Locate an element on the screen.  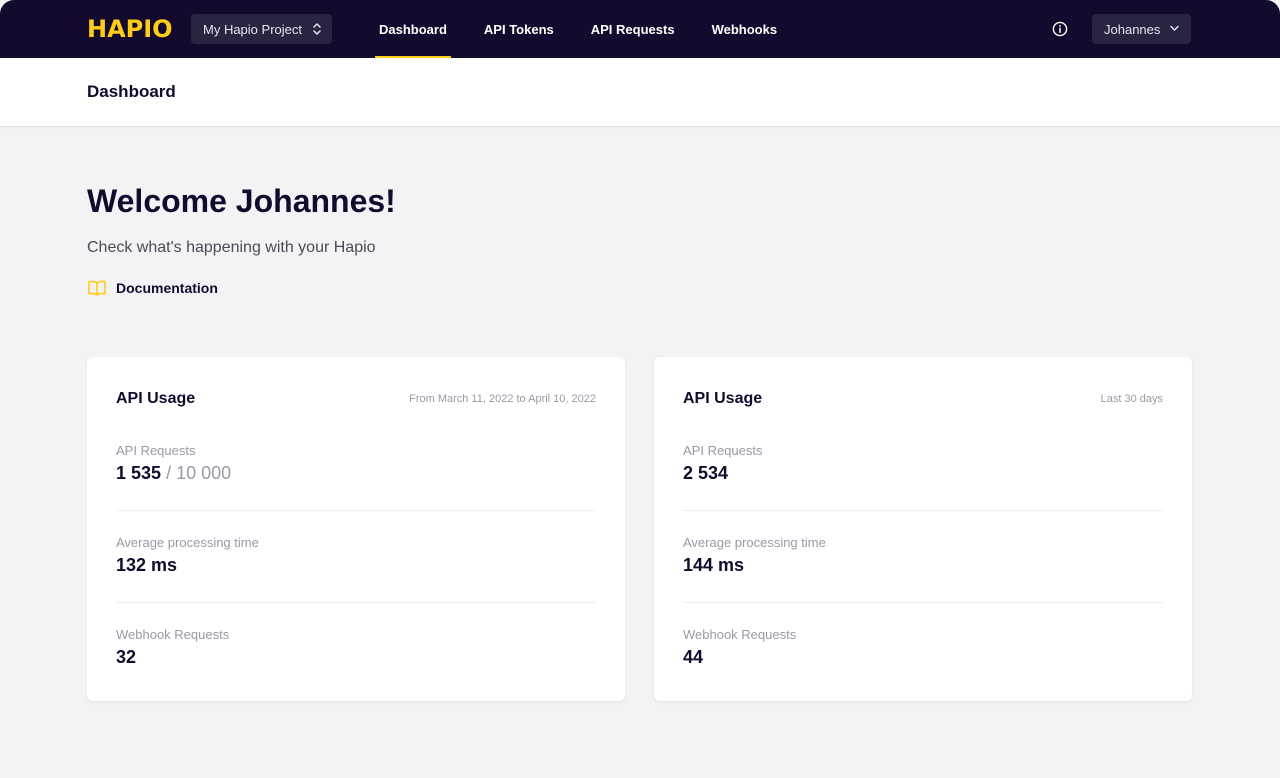
nav-dashboard-label: Dashboard is located at coordinates (413, 29).